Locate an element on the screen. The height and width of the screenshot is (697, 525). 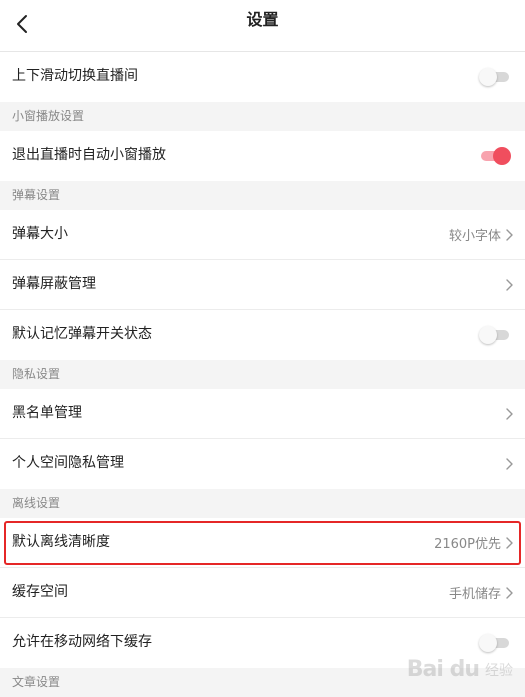
link-setting-row: 缓存空间 手机储存 is located at coordinates (262, 593).